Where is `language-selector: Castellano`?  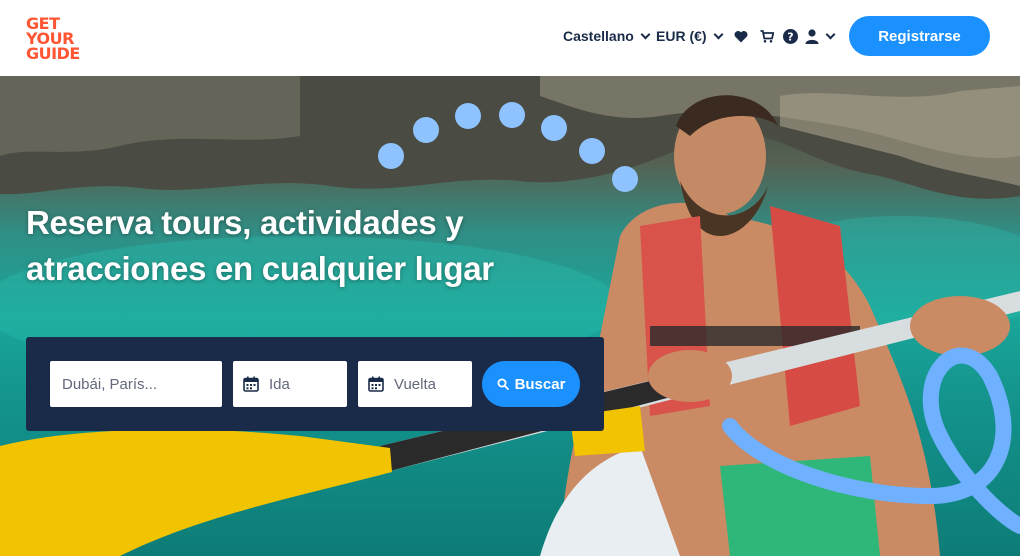 language-selector: Castellano is located at coordinates (607, 36).